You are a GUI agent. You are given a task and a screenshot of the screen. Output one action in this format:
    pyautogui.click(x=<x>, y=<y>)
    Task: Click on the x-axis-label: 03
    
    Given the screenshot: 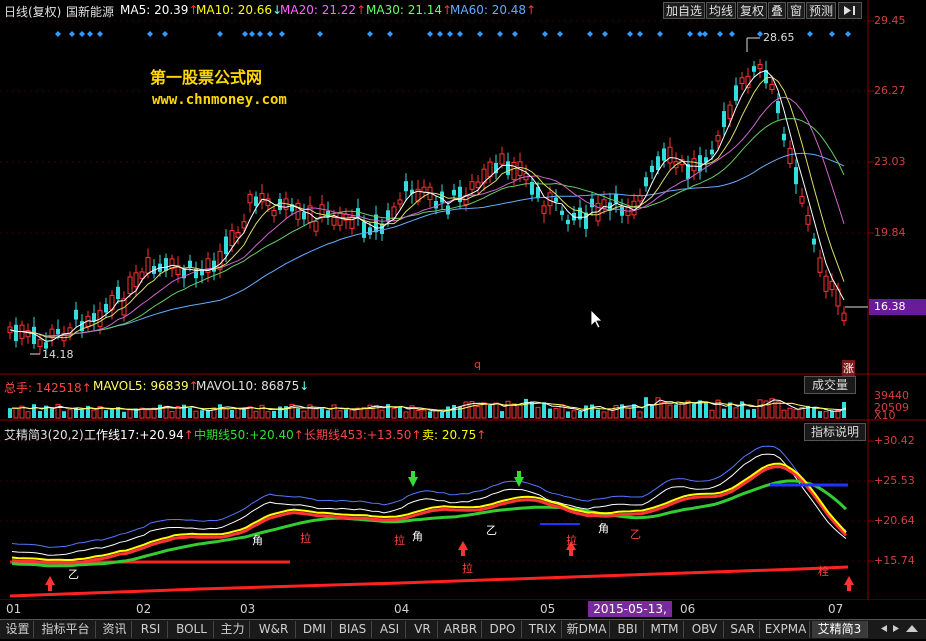 What is the action you would take?
    pyautogui.click(x=248, y=609)
    